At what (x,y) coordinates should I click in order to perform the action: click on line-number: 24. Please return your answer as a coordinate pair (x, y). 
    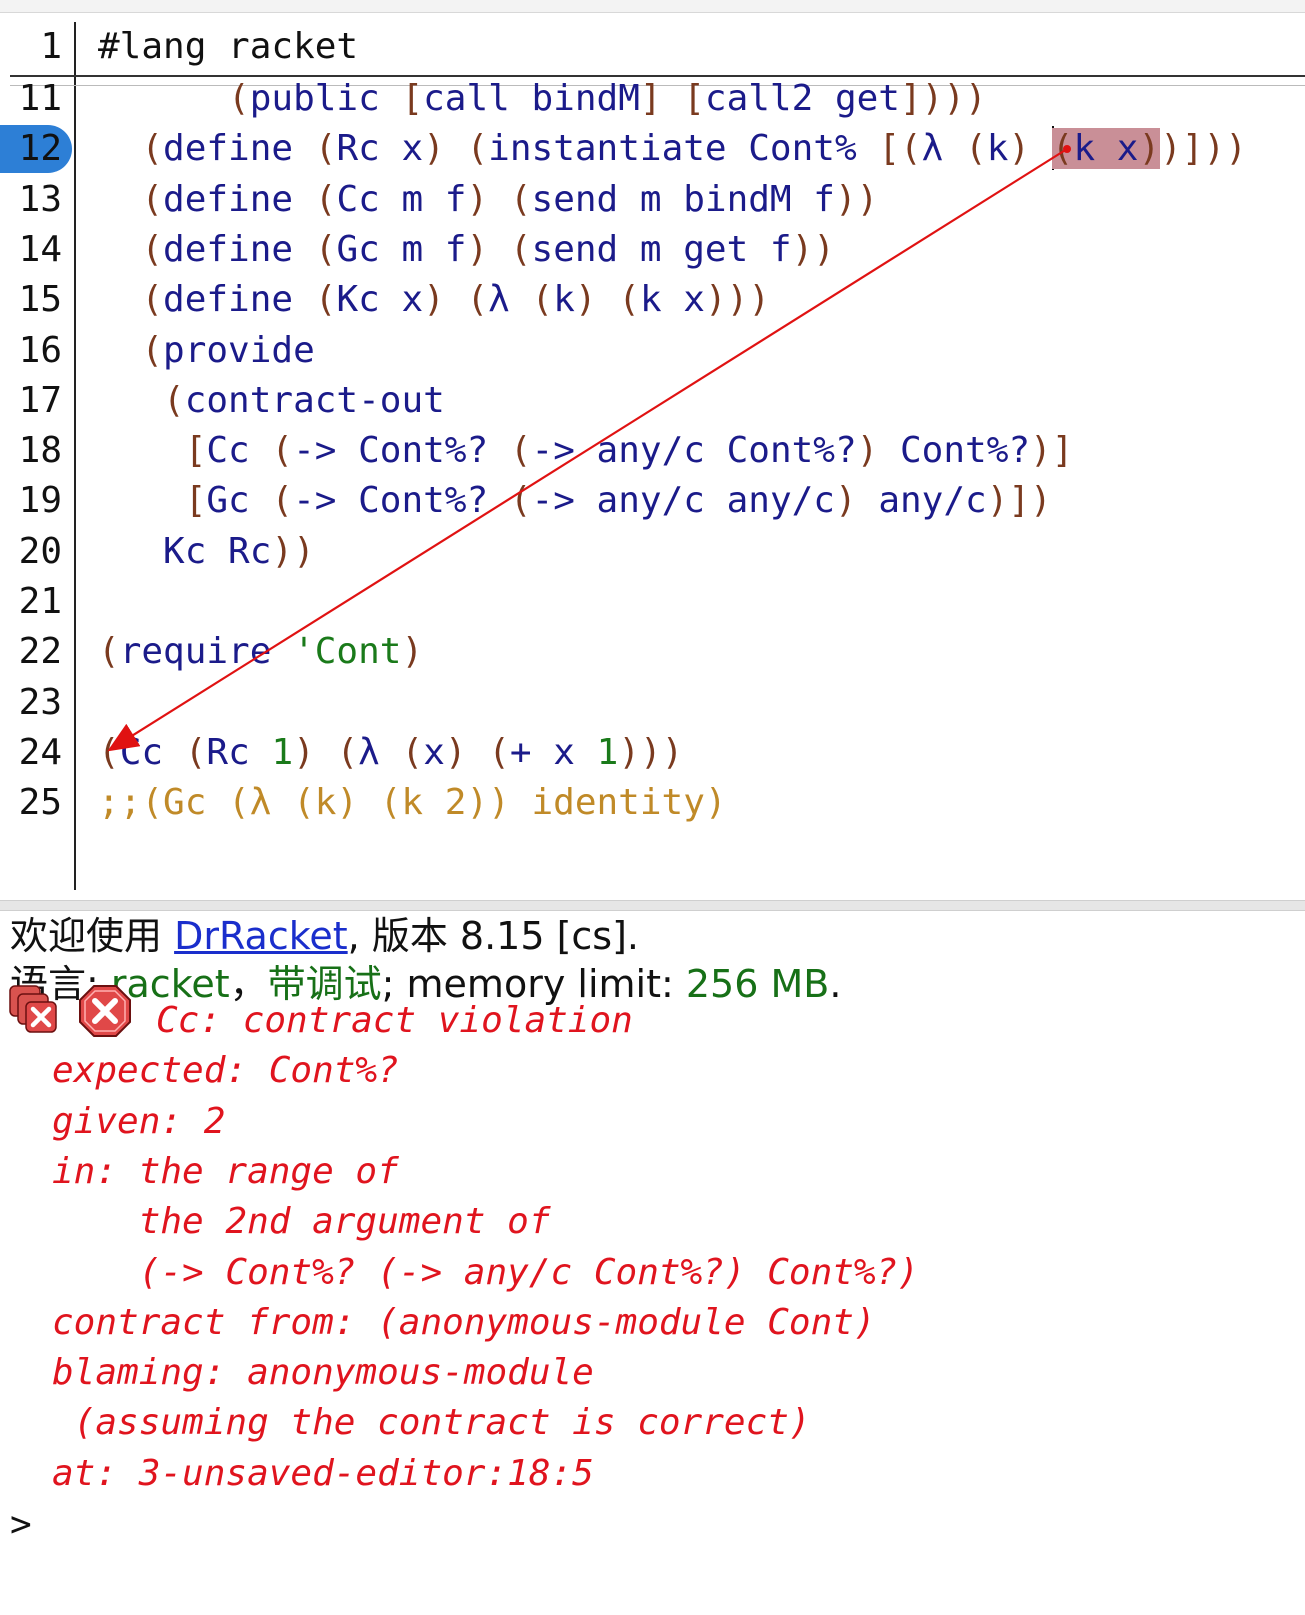
    Looking at the image, I should click on (40, 752).